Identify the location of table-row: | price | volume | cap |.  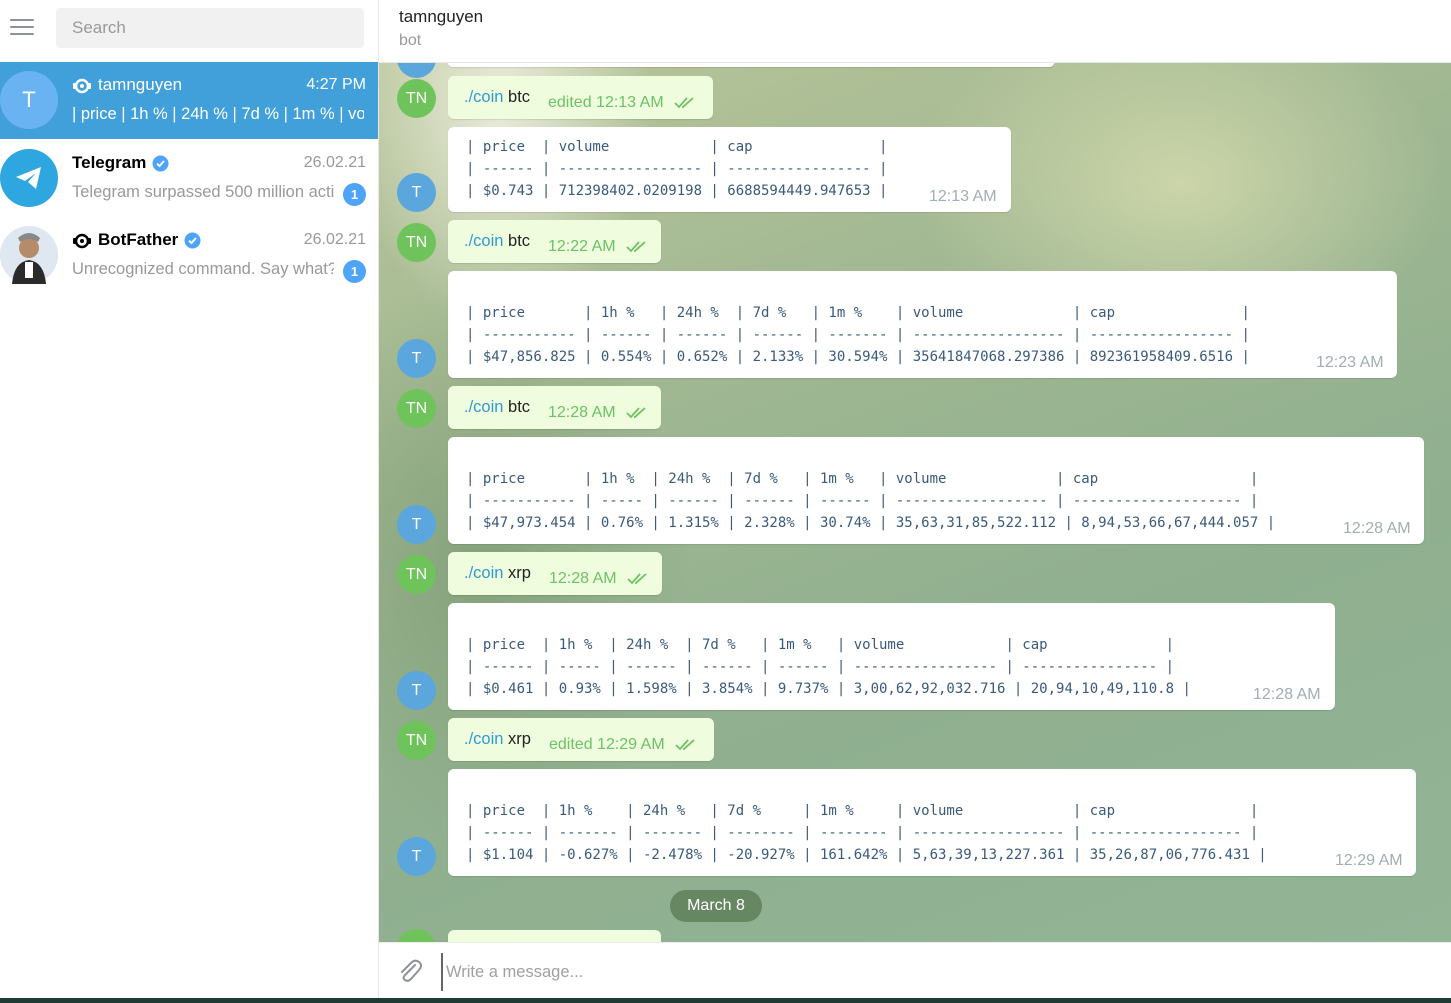
(677, 147).